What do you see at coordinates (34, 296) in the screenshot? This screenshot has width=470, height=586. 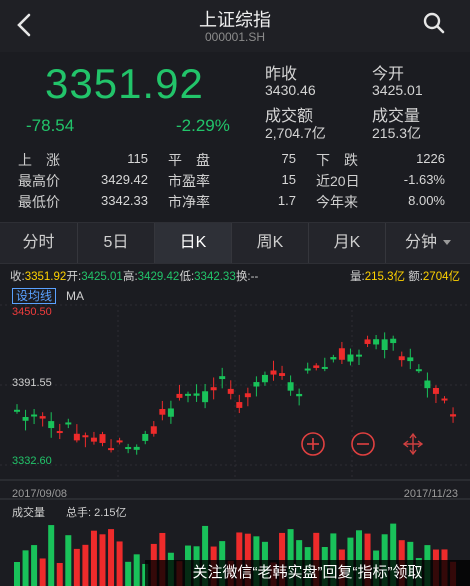 I see `ma-settings-button: 设均线` at bounding box center [34, 296].